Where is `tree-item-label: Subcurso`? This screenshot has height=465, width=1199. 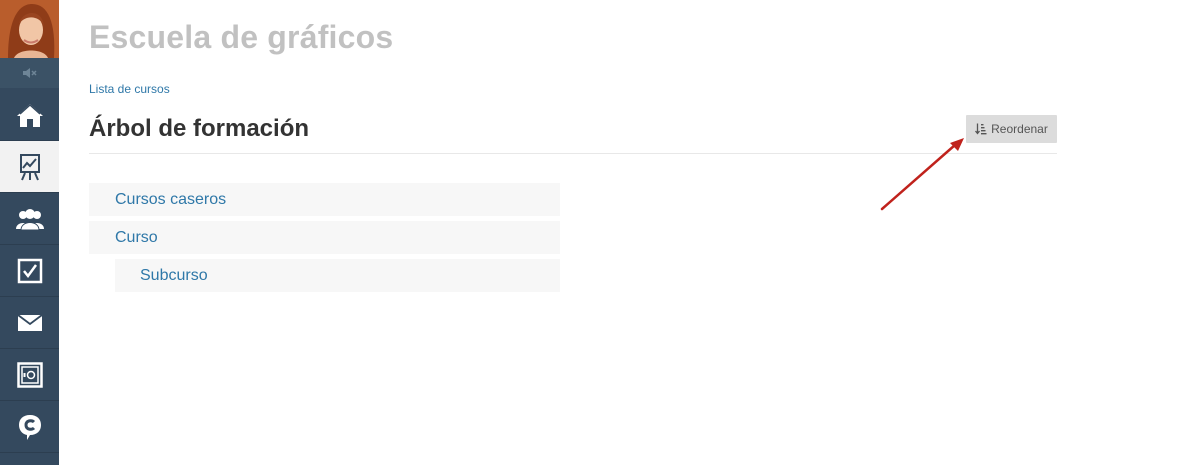
tree-item-label: Subcurso is located at coordinates (174, 275).